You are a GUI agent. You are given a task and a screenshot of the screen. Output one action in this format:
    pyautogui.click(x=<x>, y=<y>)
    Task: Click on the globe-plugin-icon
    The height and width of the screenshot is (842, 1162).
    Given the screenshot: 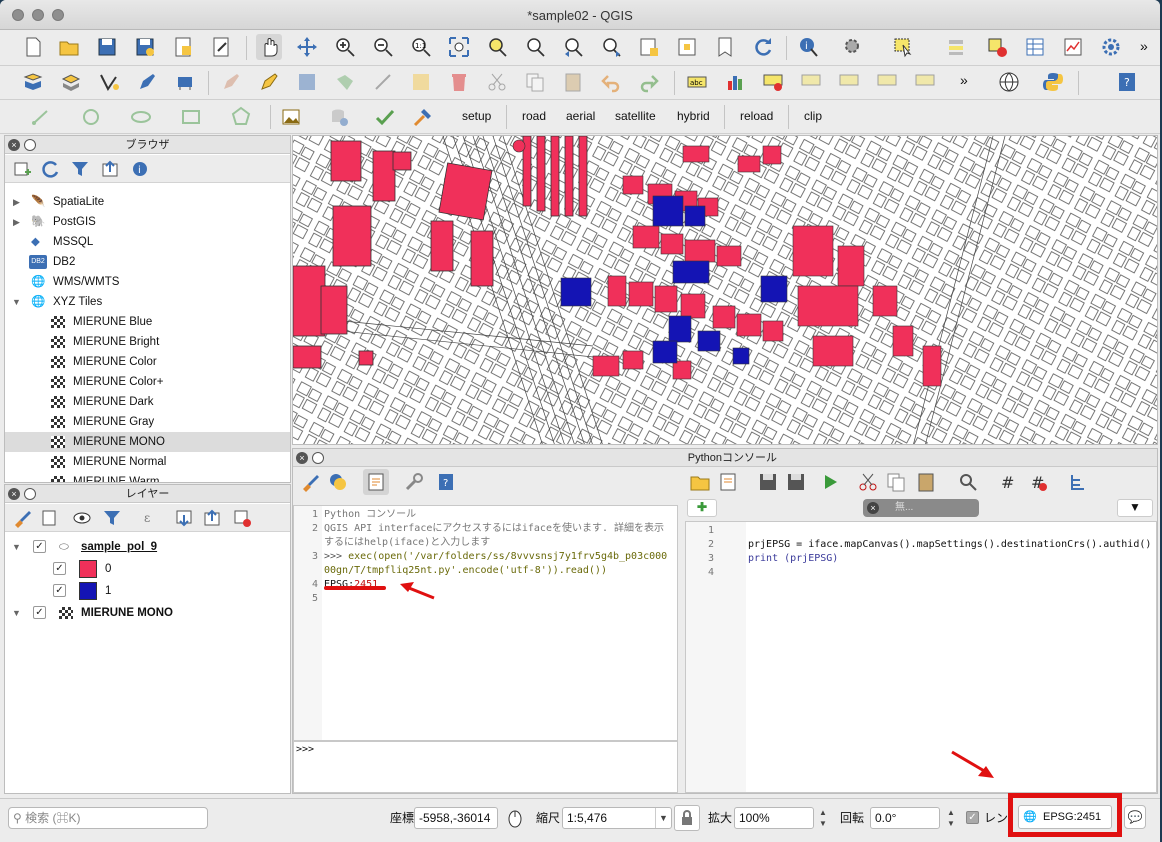 What is the action you would take?
    pyautogui.click(x=1009, y=82)
    